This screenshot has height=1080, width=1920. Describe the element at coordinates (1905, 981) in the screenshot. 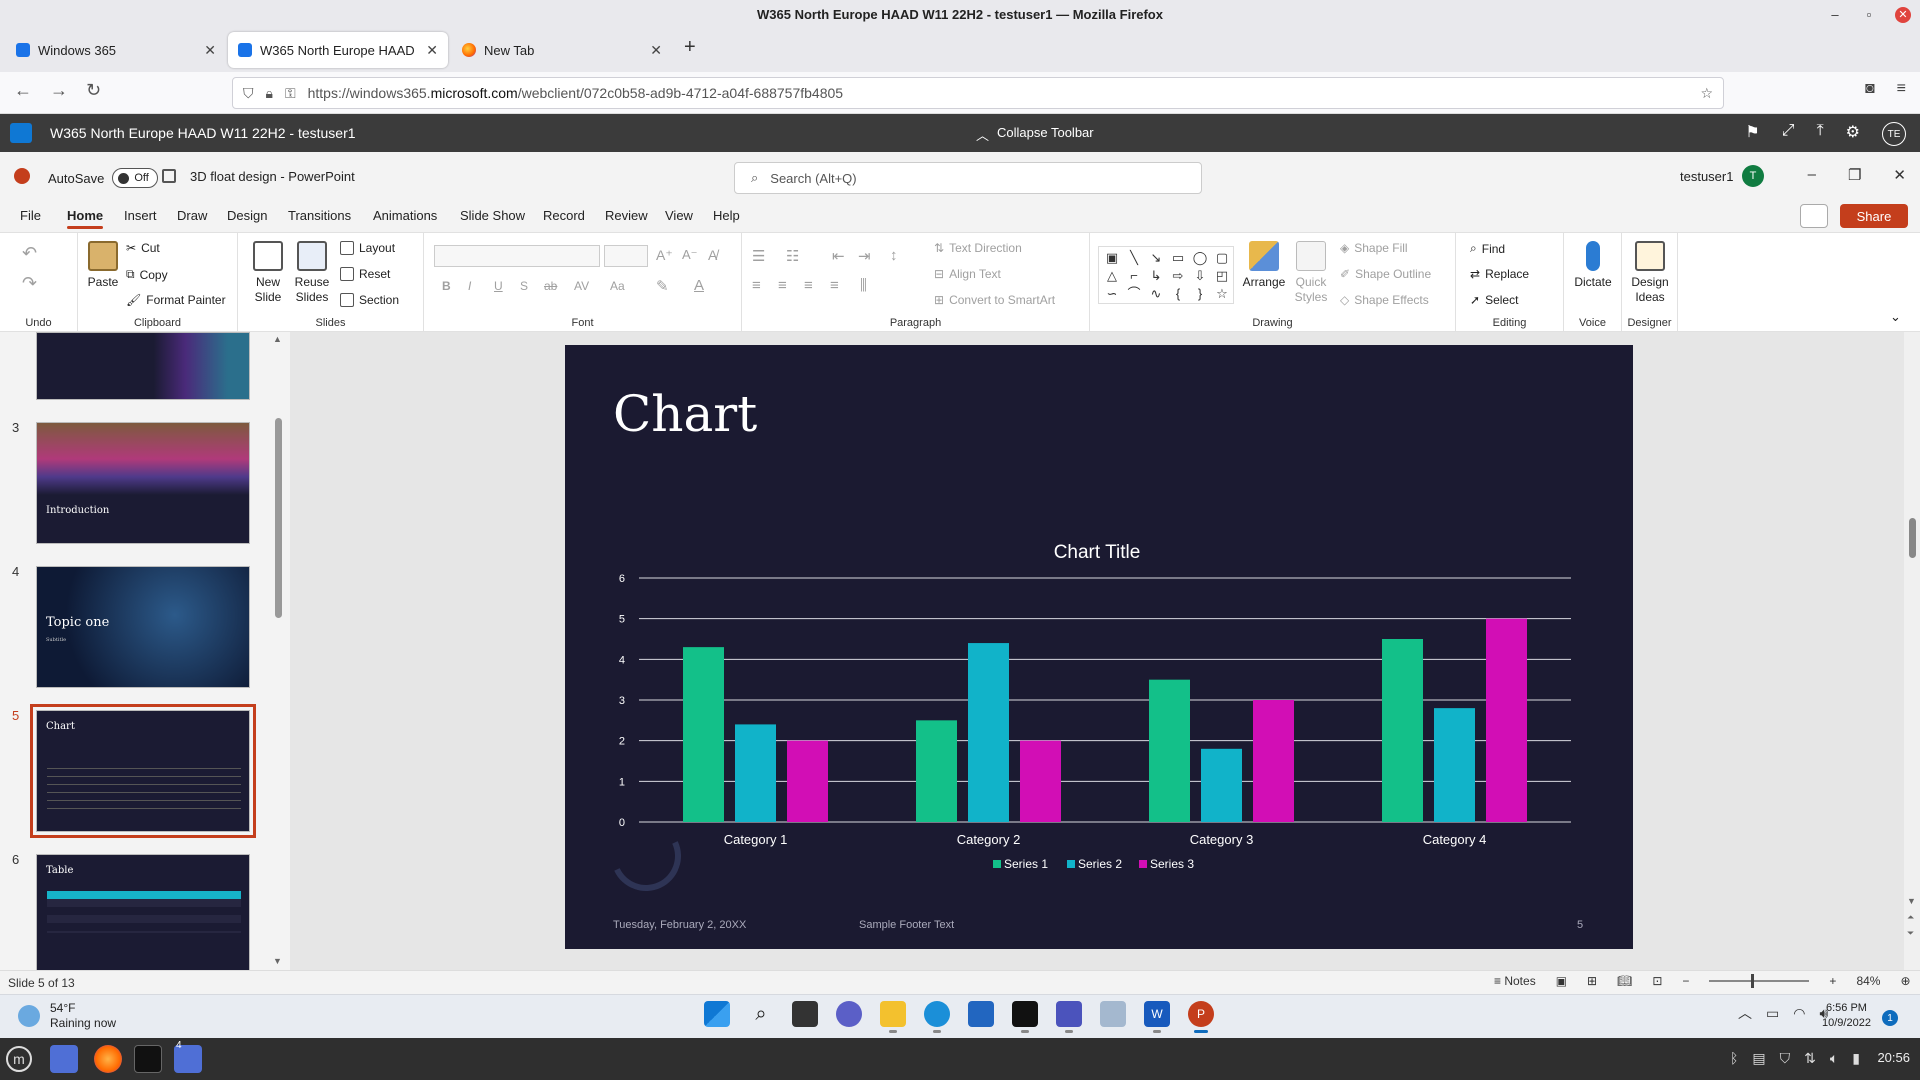

I see `fit-to-window-icon: ⊕` at that location.